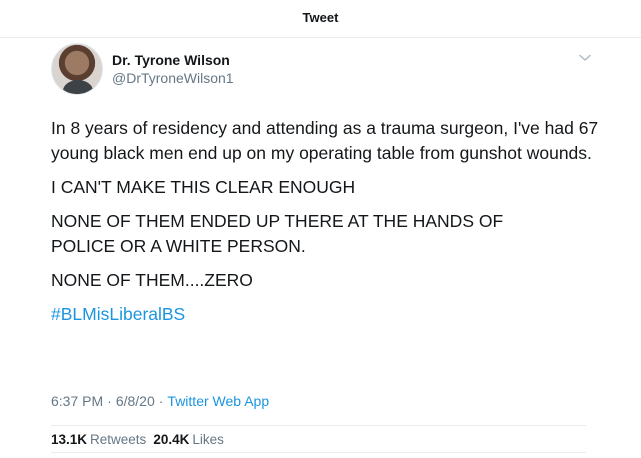 Image resolution: width=641 pixels, height=458 pixels. What do you see at coordinates (152, 280) in the screenshot?
I see `tweet-paragraph: NONE OF THEM....ZERO` at bounding box center [152, 280].